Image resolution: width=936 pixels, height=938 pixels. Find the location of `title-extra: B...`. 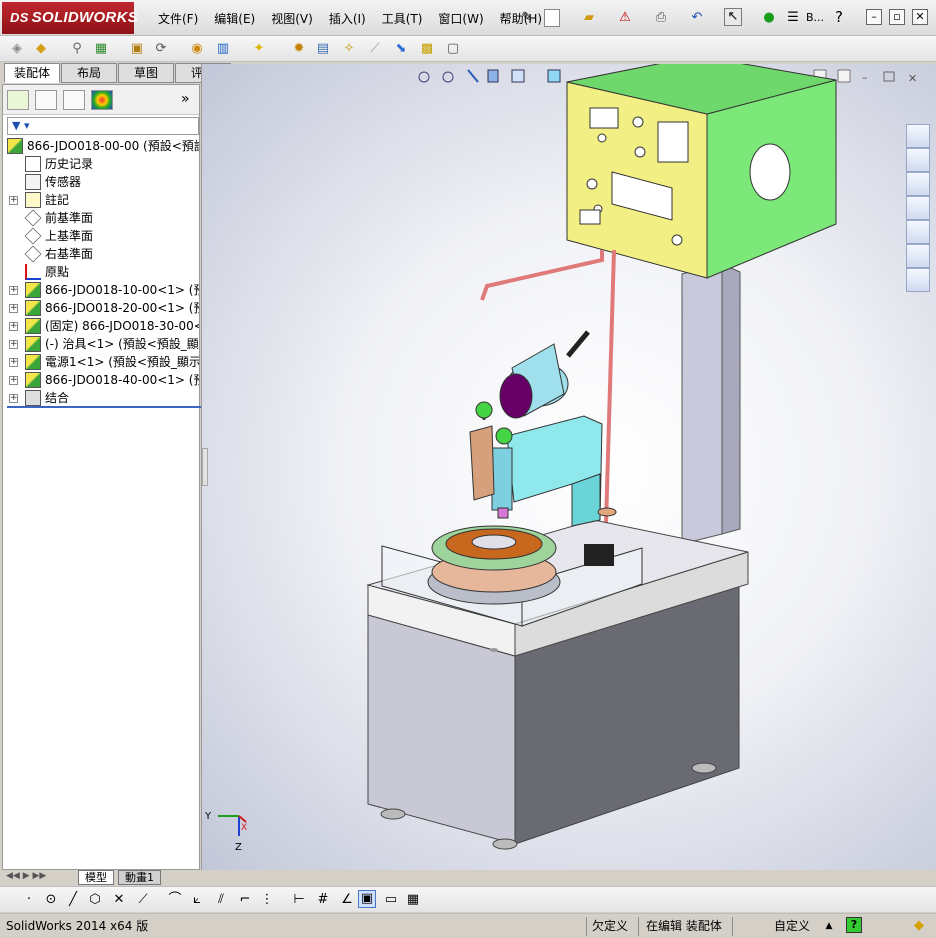

title-extra: B... is located at coordinates (815, 18).